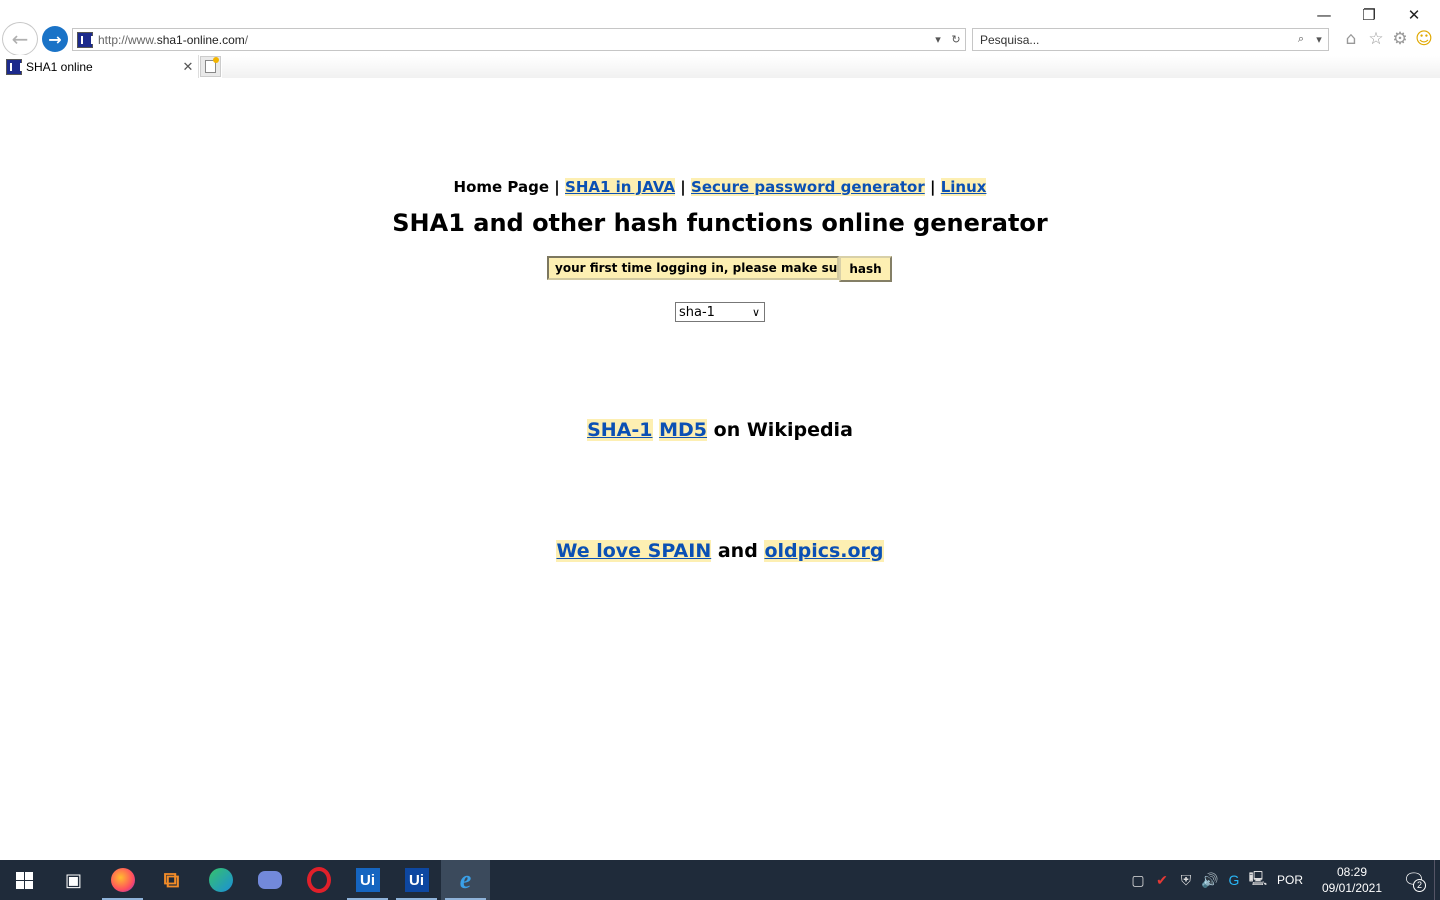 The image size is (1440, 900). Describe the element at coordinates (1210, 880) in the screenshot. I see `volume-icon: 🔊` at that location.